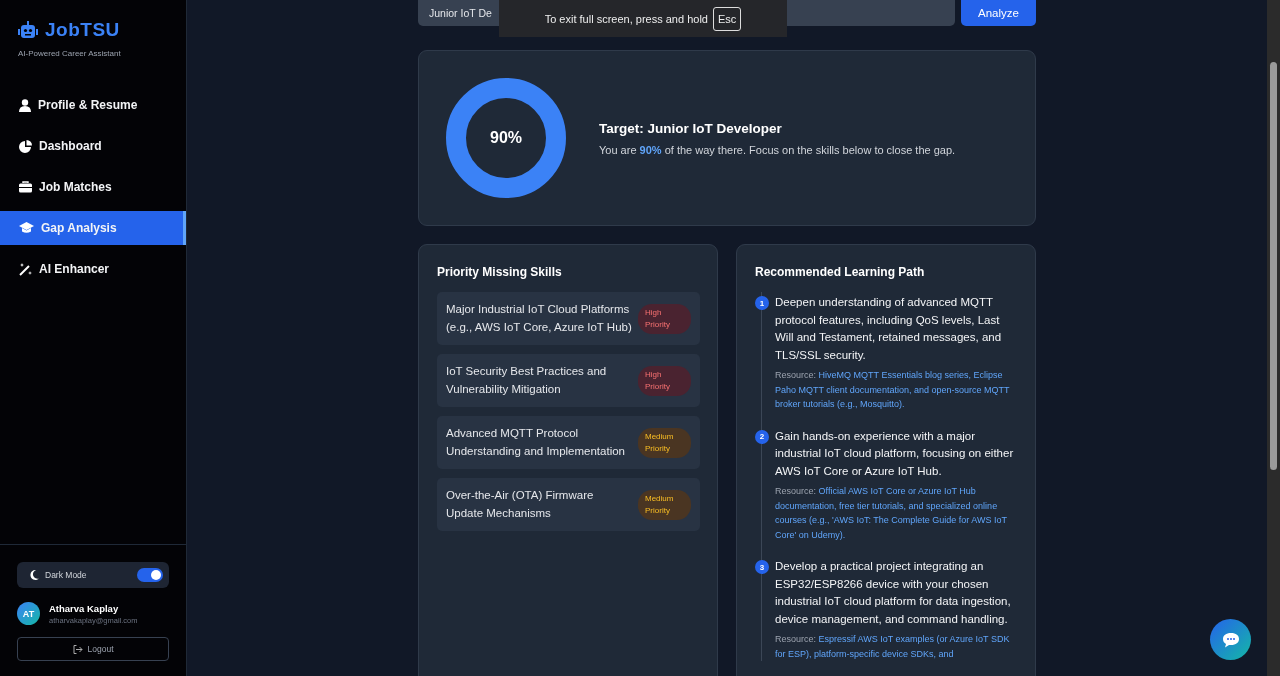  Describe the element at coordinates (762, 303) in the screenshot. I see `step-number: 1` at that location.